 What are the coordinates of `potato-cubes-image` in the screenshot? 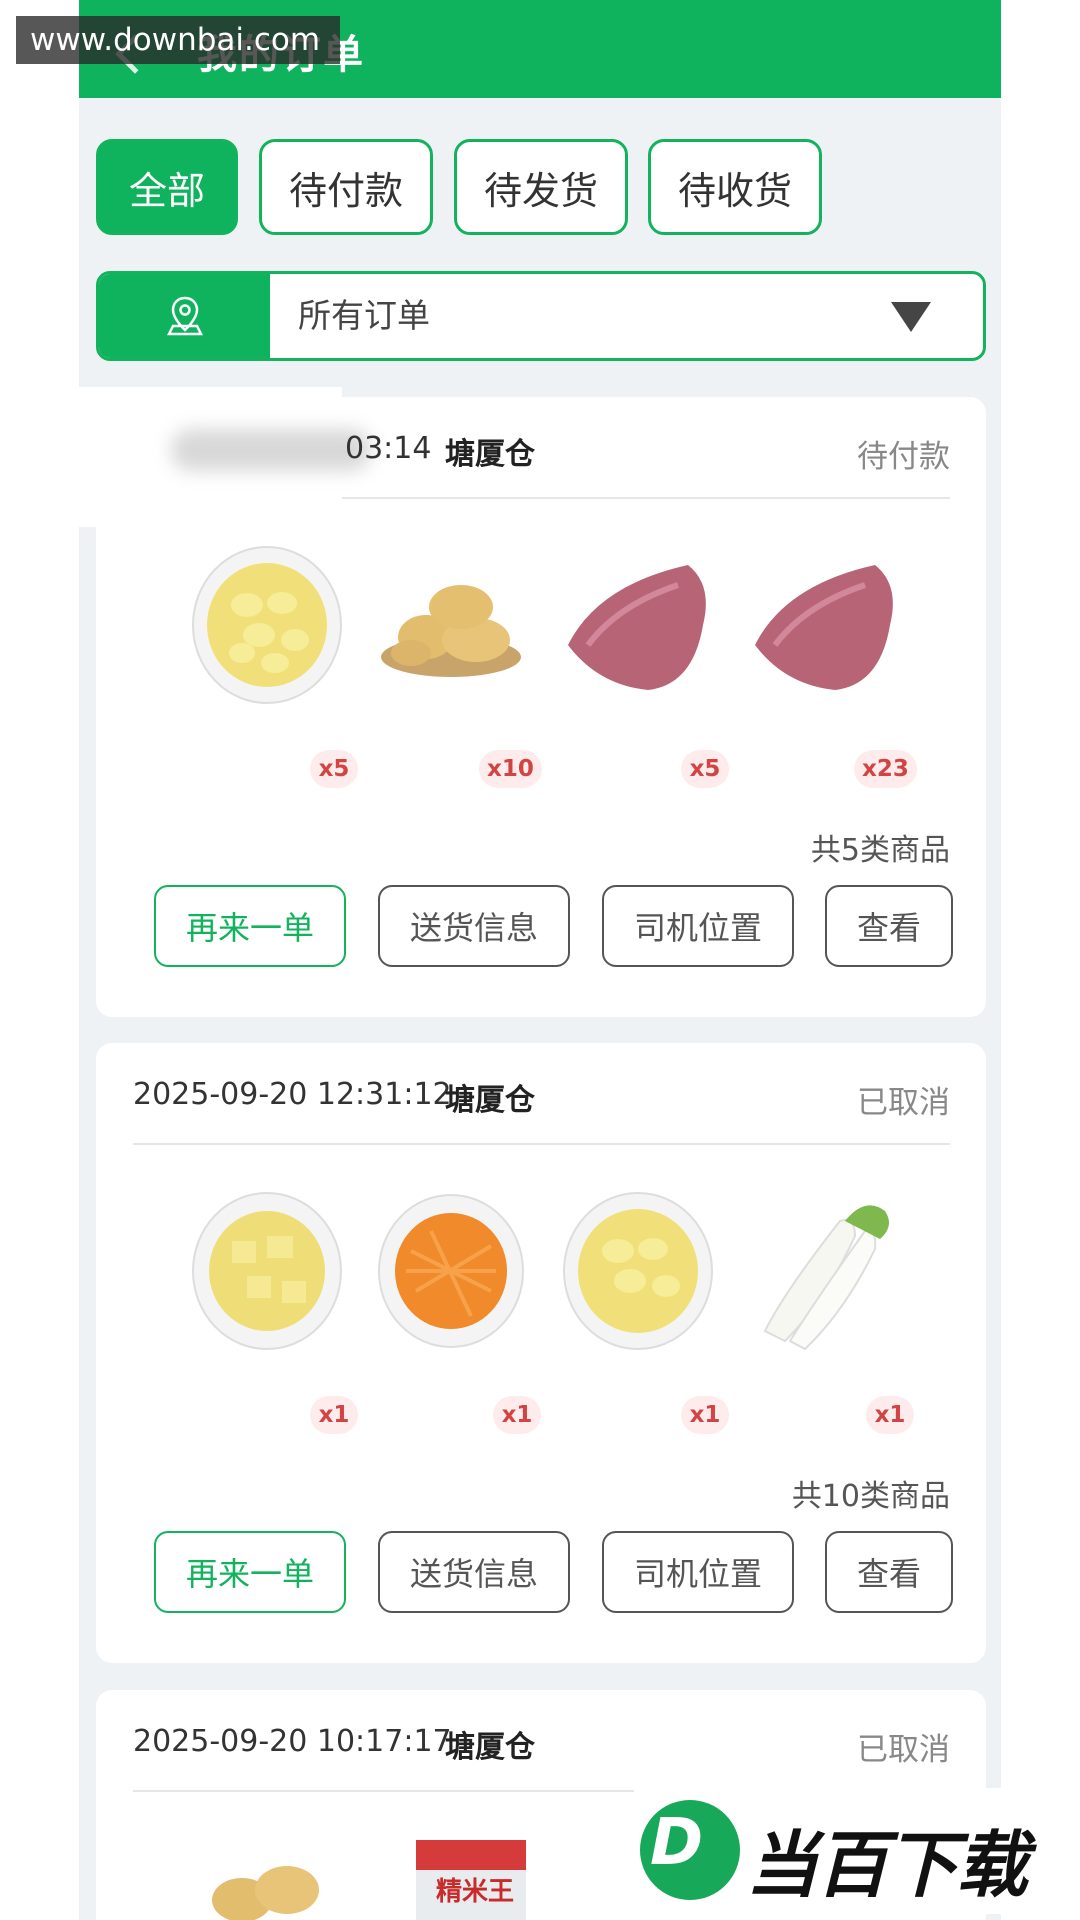 It's located at (267, 1271).